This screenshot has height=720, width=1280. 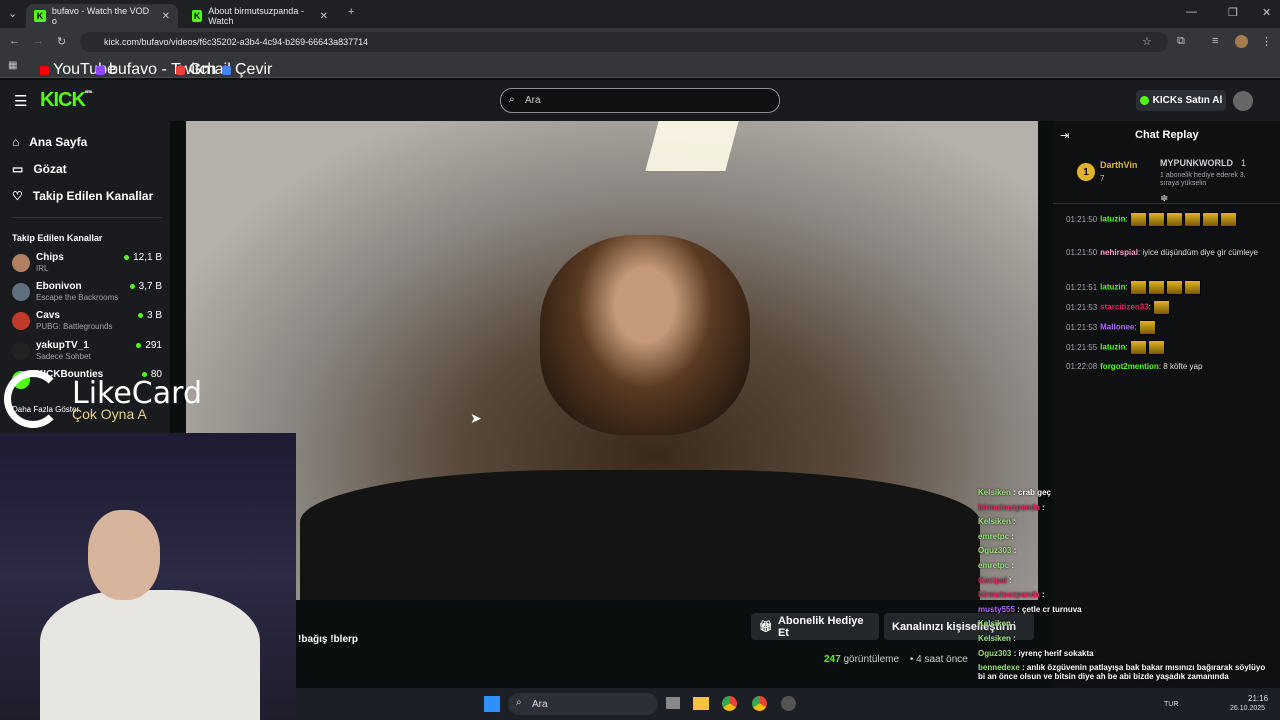 I want to click on logo-text: KICK, so click(x=63, y=100).